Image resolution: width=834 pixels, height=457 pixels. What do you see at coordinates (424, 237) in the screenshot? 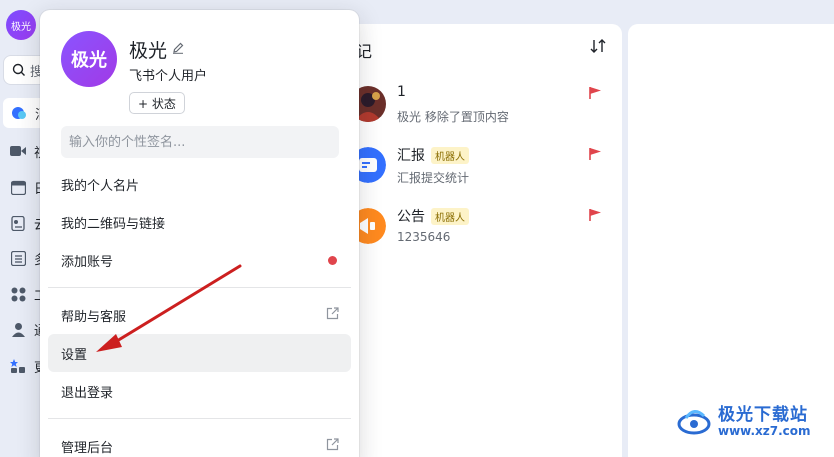
I see `chat-subtitle: 1235646` at bounding box center [424, 237].